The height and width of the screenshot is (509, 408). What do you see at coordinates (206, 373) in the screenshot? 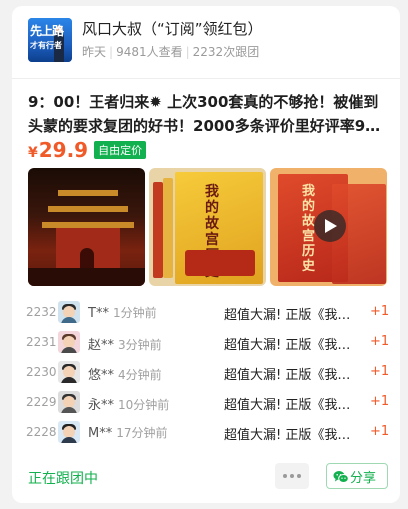
I see `list-item: 2230 悠**4分钟前 超值大漏! 正版《我的故宫历史》 +1` at bounding box center [206, 373].